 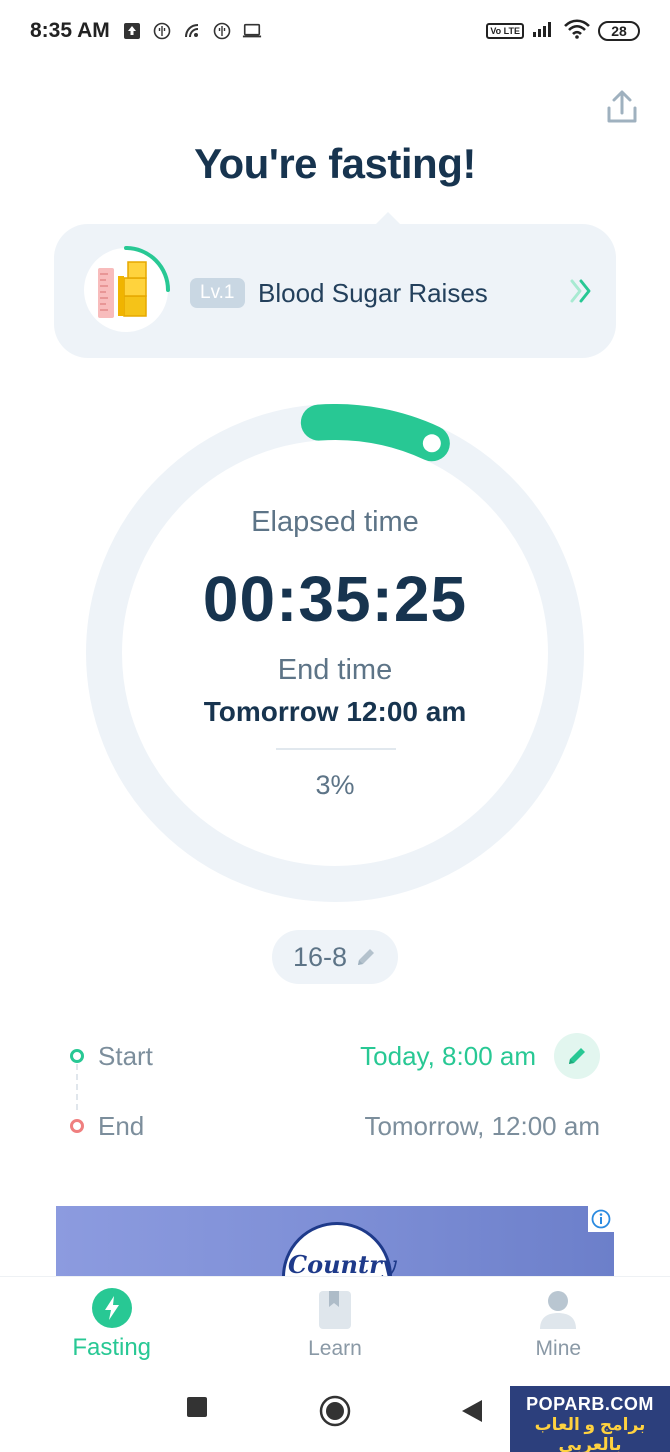 I want to click on info-icon, so click(x=601, y=1219).